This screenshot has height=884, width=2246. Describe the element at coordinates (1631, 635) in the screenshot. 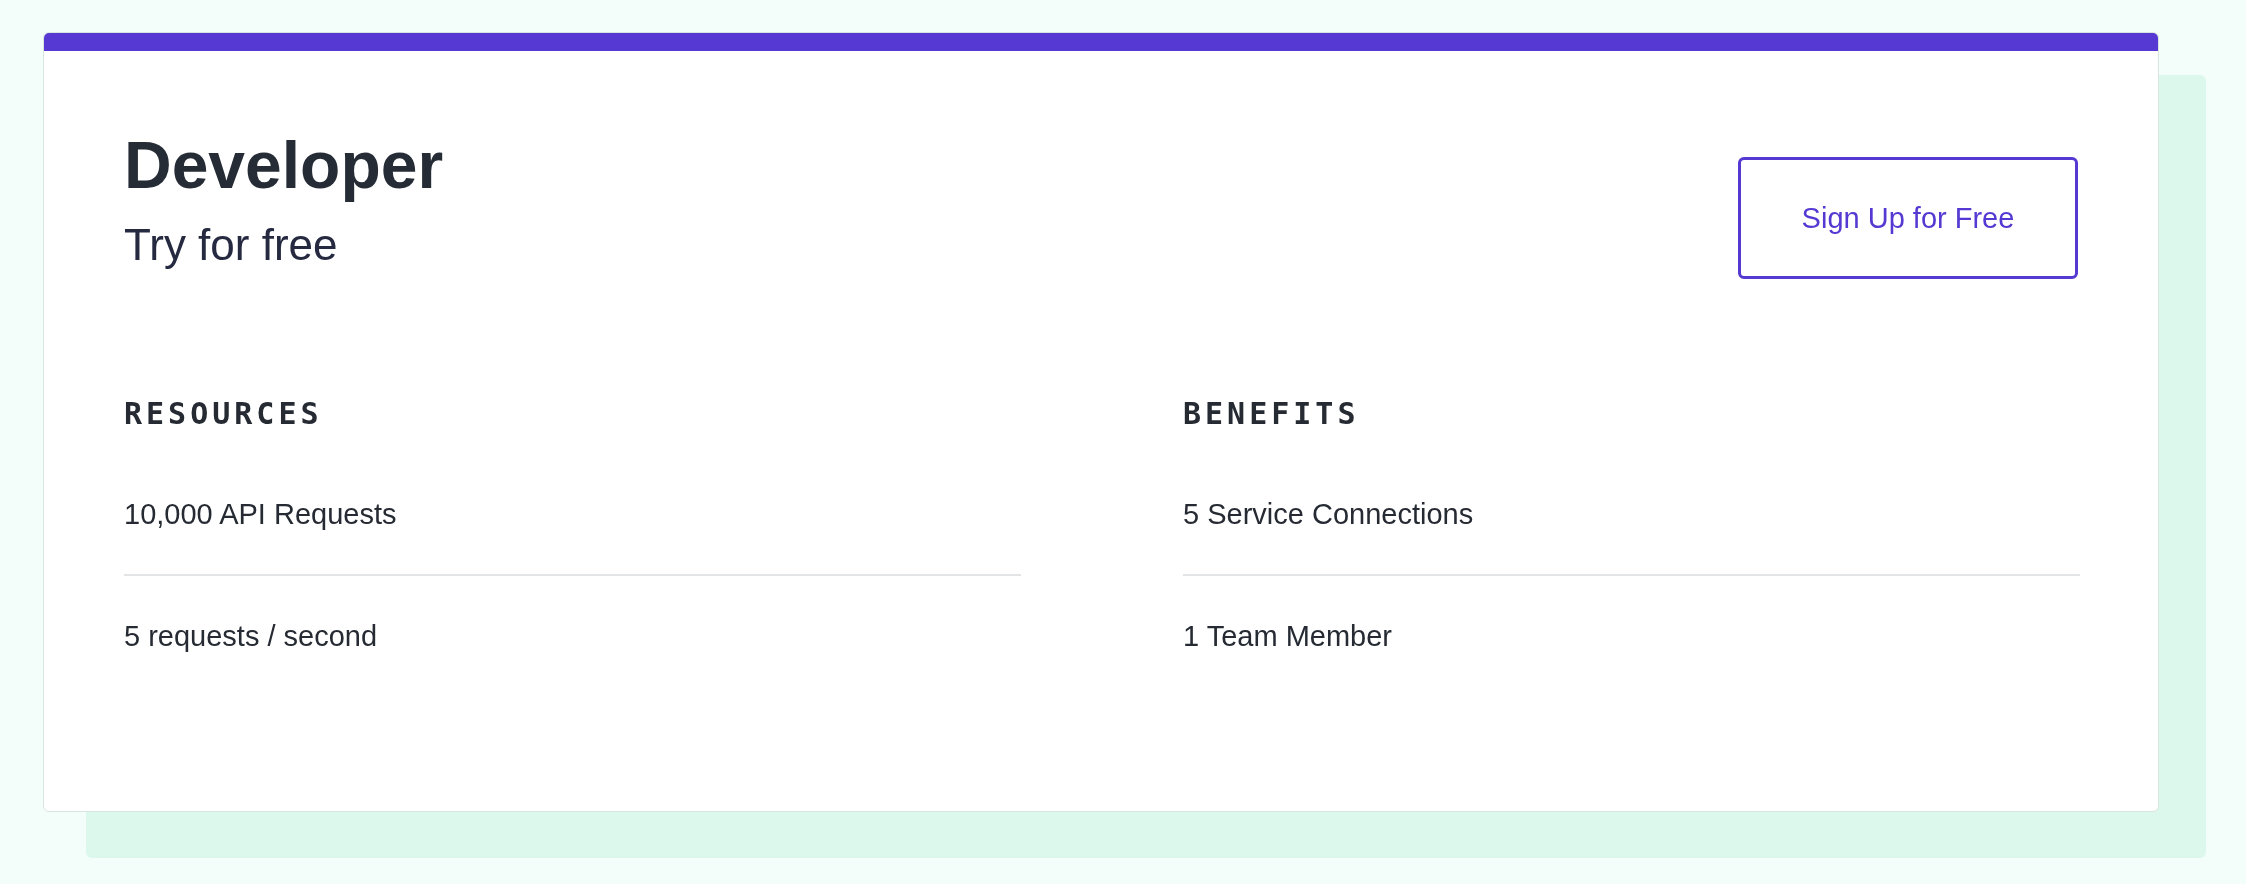

I see `feature-item: 1 Team Member` at that location.